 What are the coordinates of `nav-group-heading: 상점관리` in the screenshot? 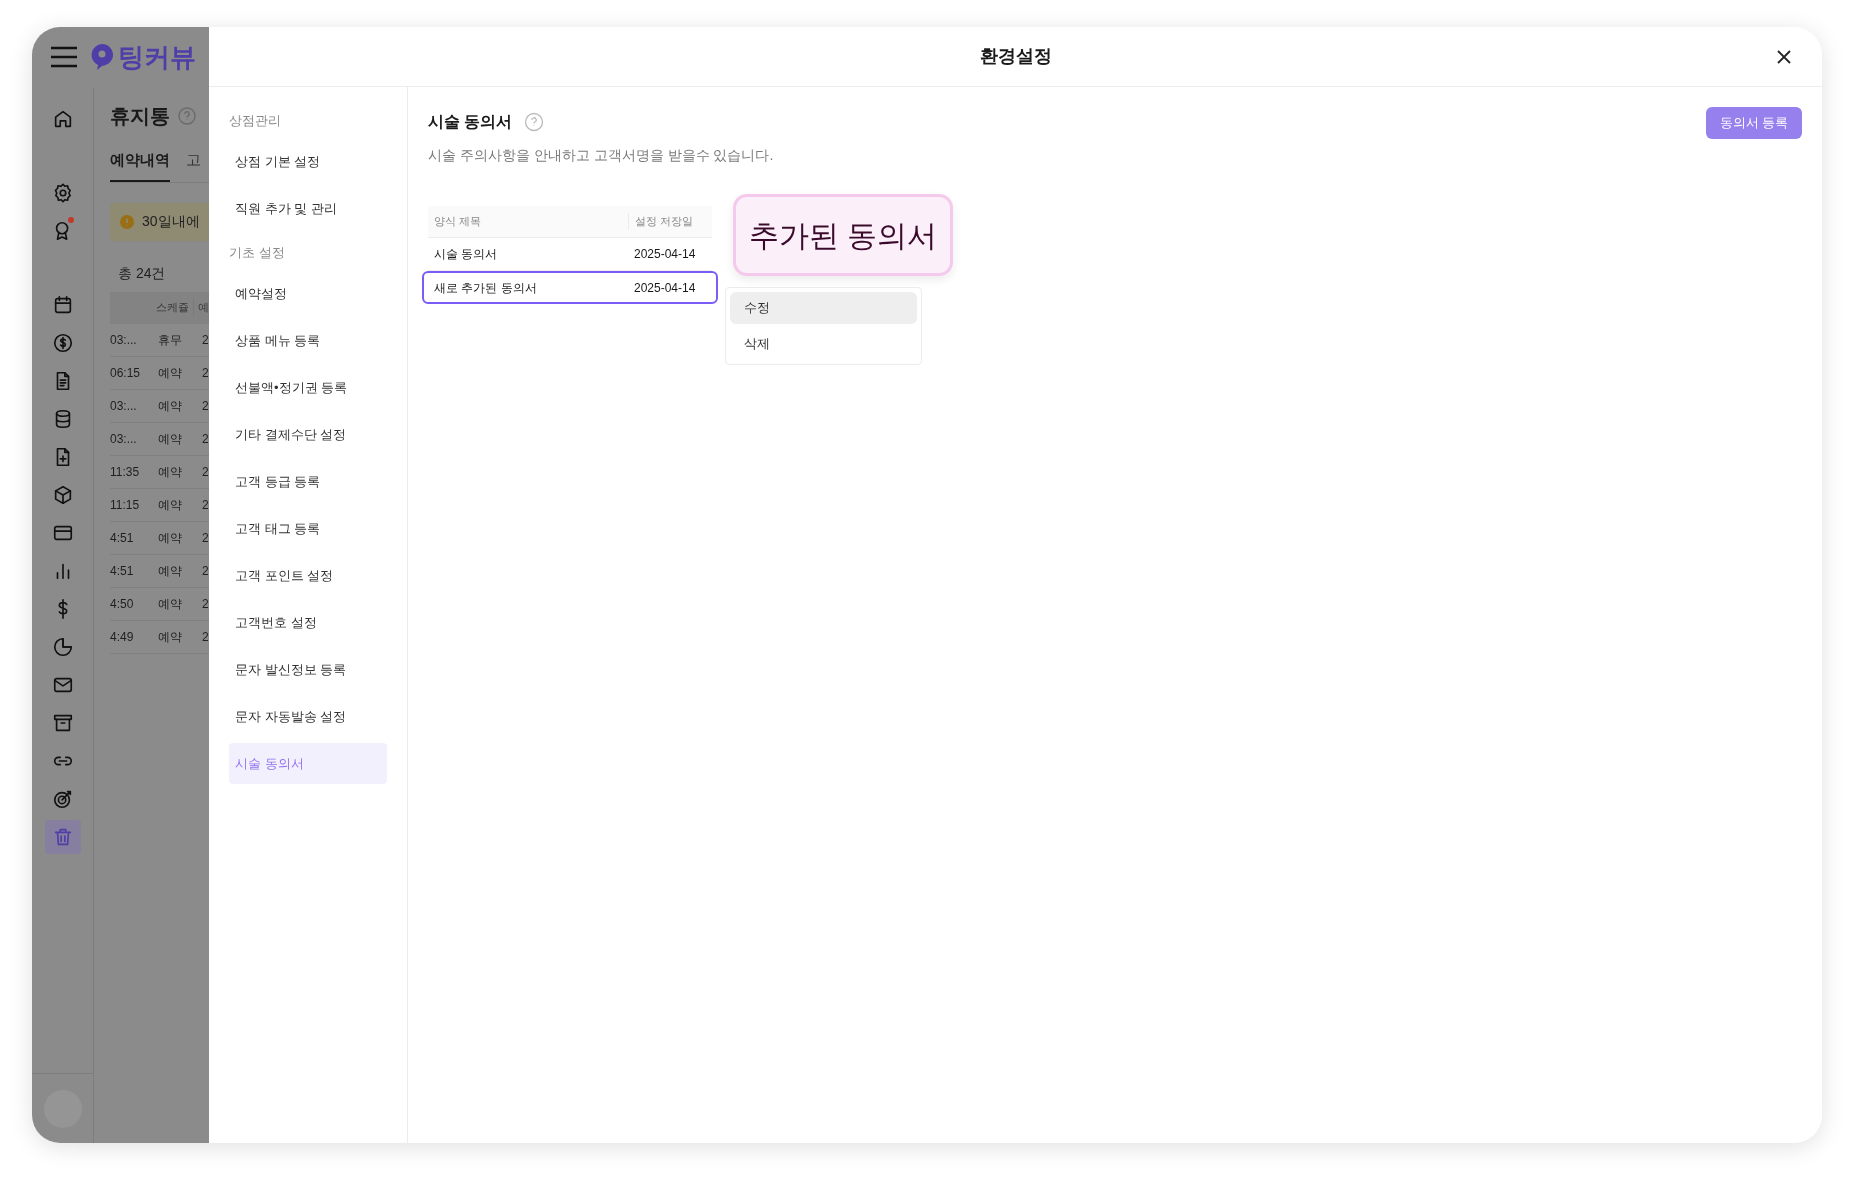 It's located at (255, 121).